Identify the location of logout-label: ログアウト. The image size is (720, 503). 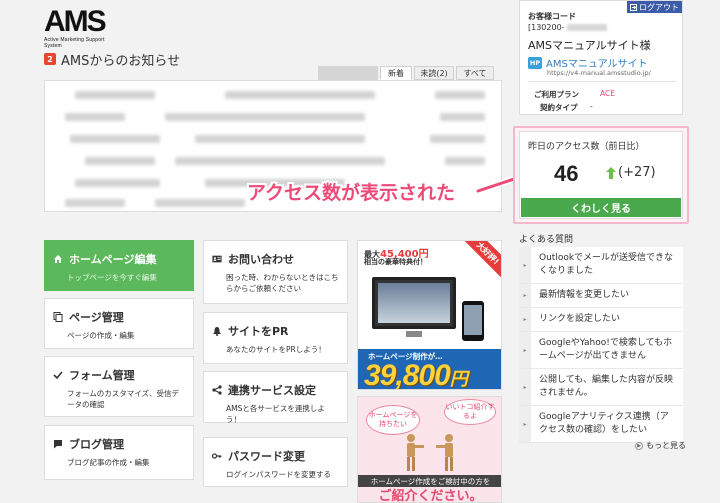
(659, 7).